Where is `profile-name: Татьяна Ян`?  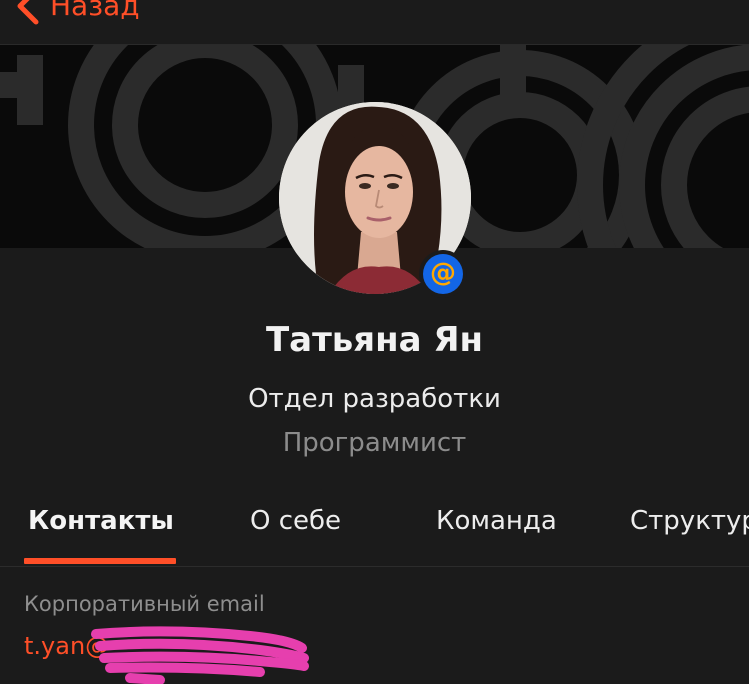
profile-name: Татьяна Ян is located at coordinates (374, 340).